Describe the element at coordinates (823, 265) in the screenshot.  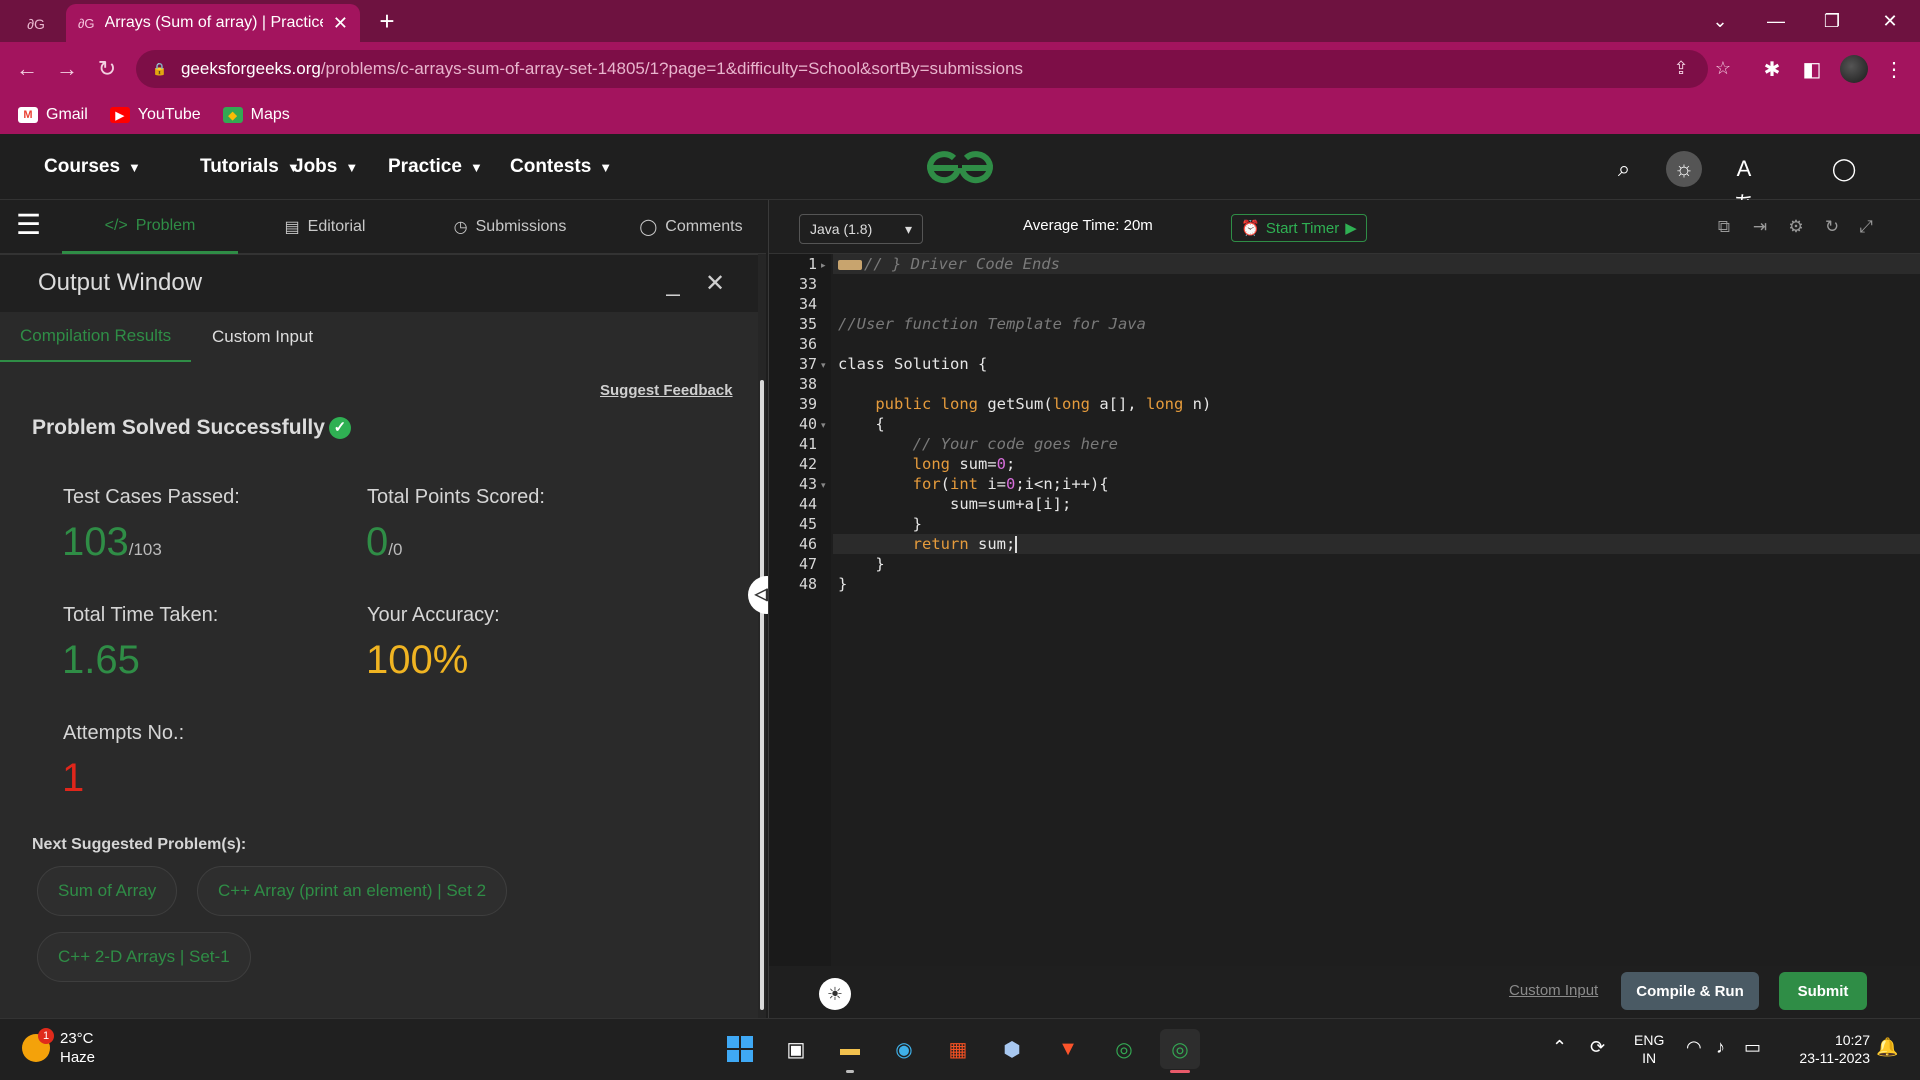
I see `fold-arrow-icon: ▸` at that location.